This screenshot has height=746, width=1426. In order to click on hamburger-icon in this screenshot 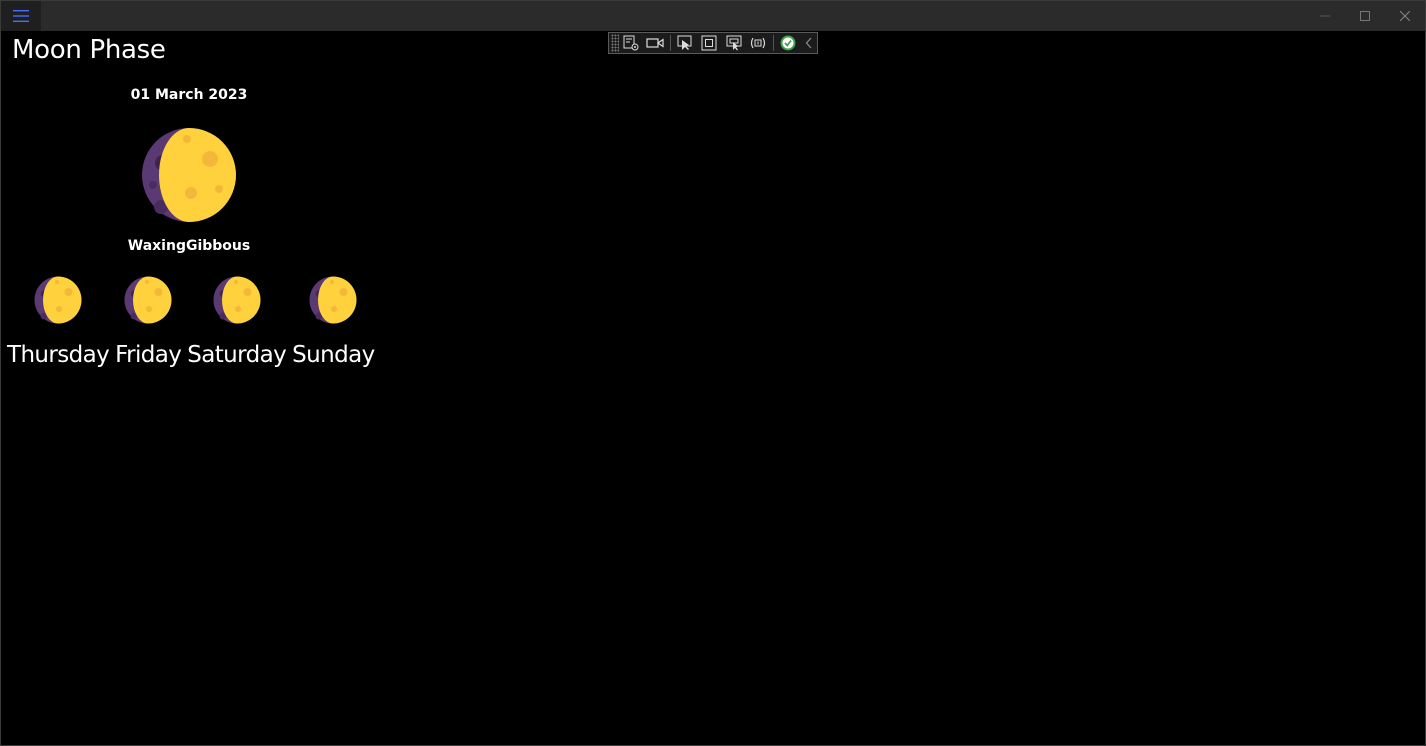, I will do `click(21, 16)`.